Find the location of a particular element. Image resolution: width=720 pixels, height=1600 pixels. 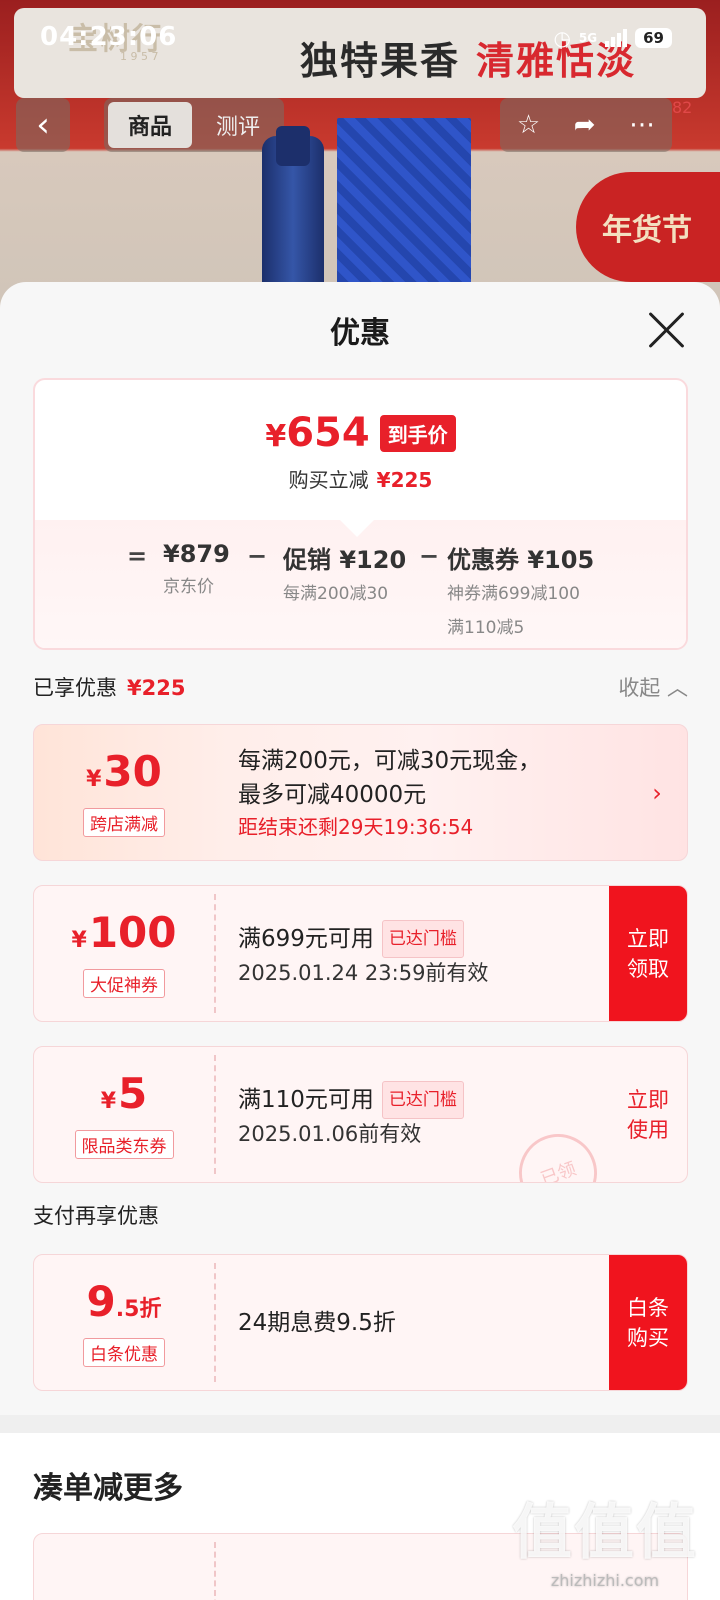

alarm-icon: ◷ is located at coordinates (562, 38).